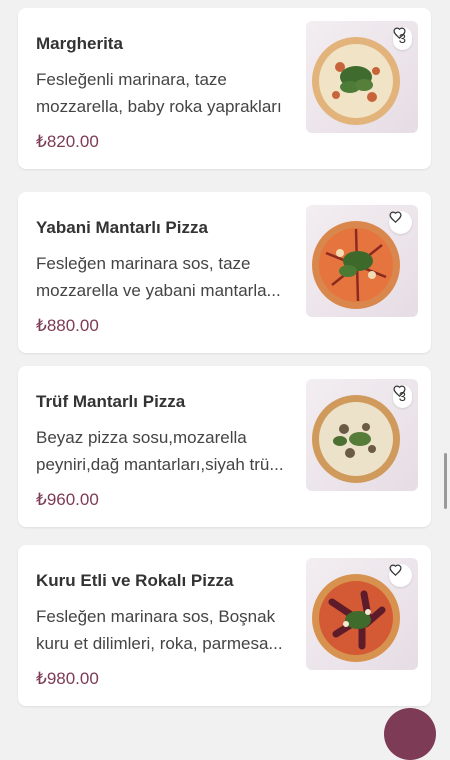 The image size is (450, 760). What do you see at coordinates (410, 734) in the screenshot?
I see `floating-action-button` at bounding box center [410, 734].